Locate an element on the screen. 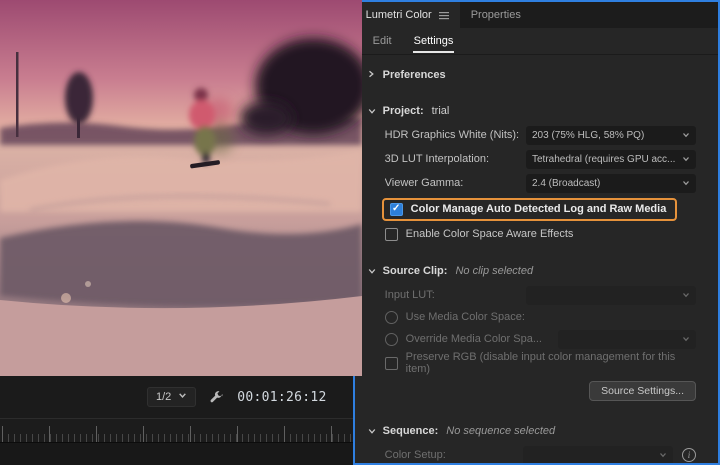  aware-effects-row: Enable Color Space Aware Effects is located at coordinates (531, 234).